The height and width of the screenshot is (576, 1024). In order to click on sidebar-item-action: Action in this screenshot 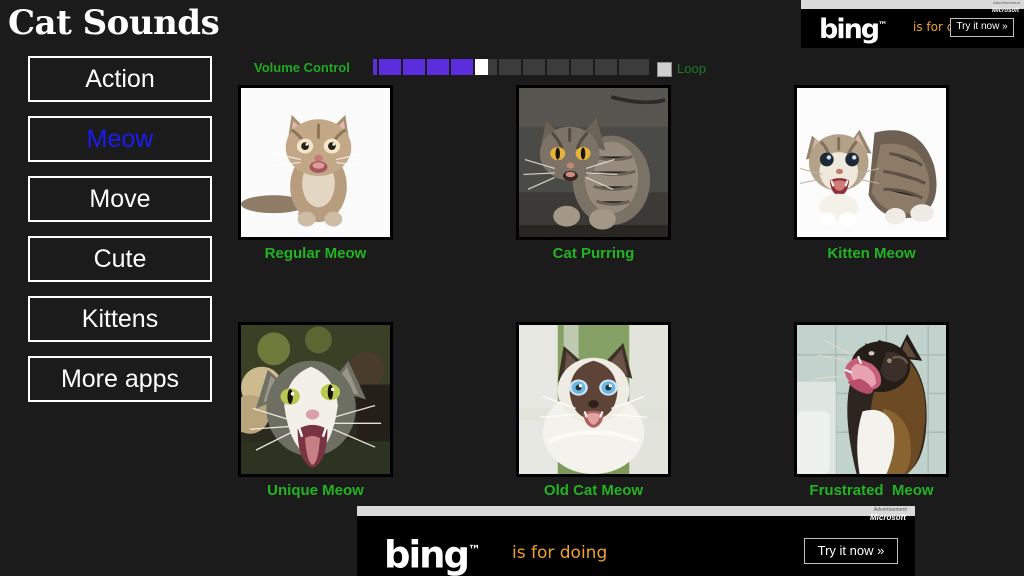, I will do `click(120, 79)`.